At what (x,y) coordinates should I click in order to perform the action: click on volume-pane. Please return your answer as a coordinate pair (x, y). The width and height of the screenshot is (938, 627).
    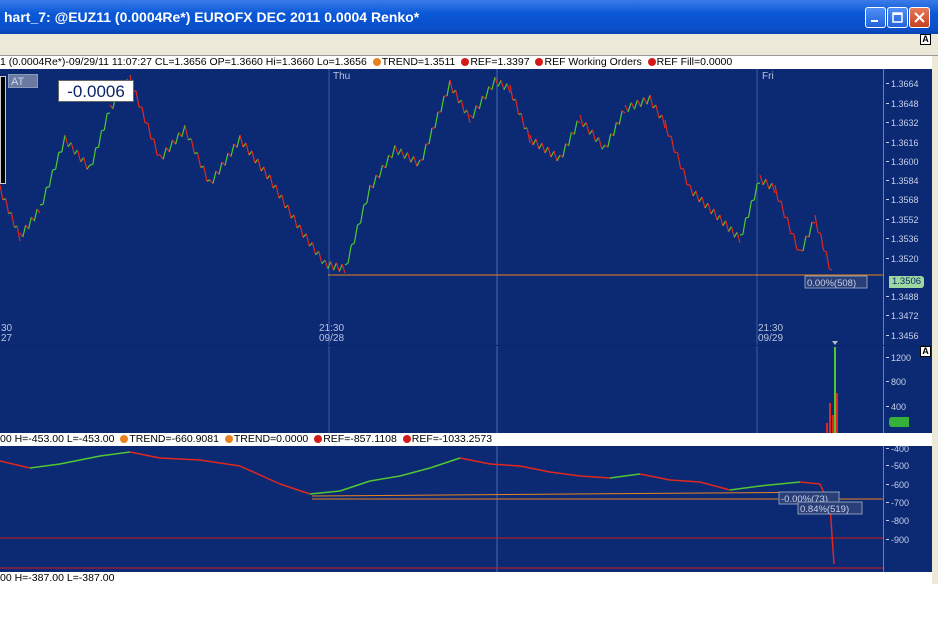
    Looking at the image, I should click on (441, 389).